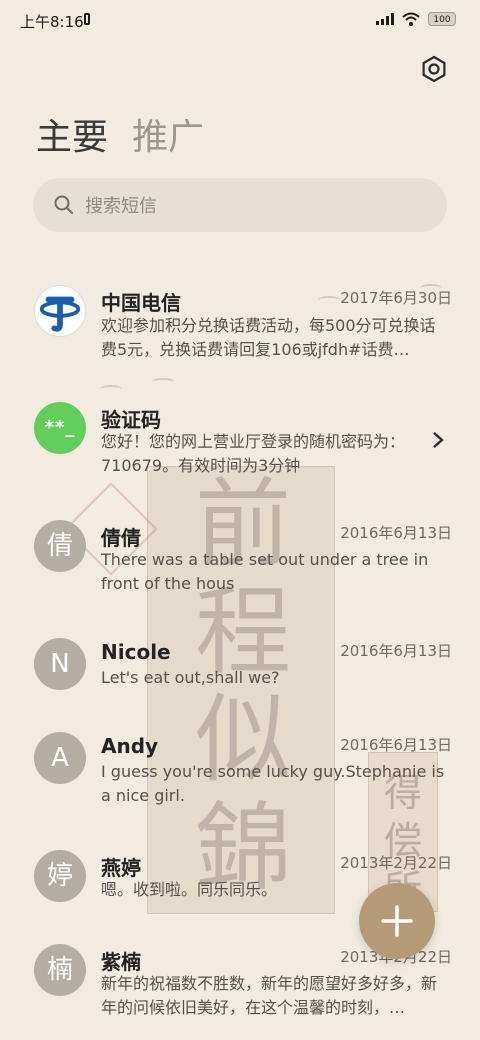 This screenshot has width=480, height=1040. I want to click on contact-name: Nicole, so click(136, 652).